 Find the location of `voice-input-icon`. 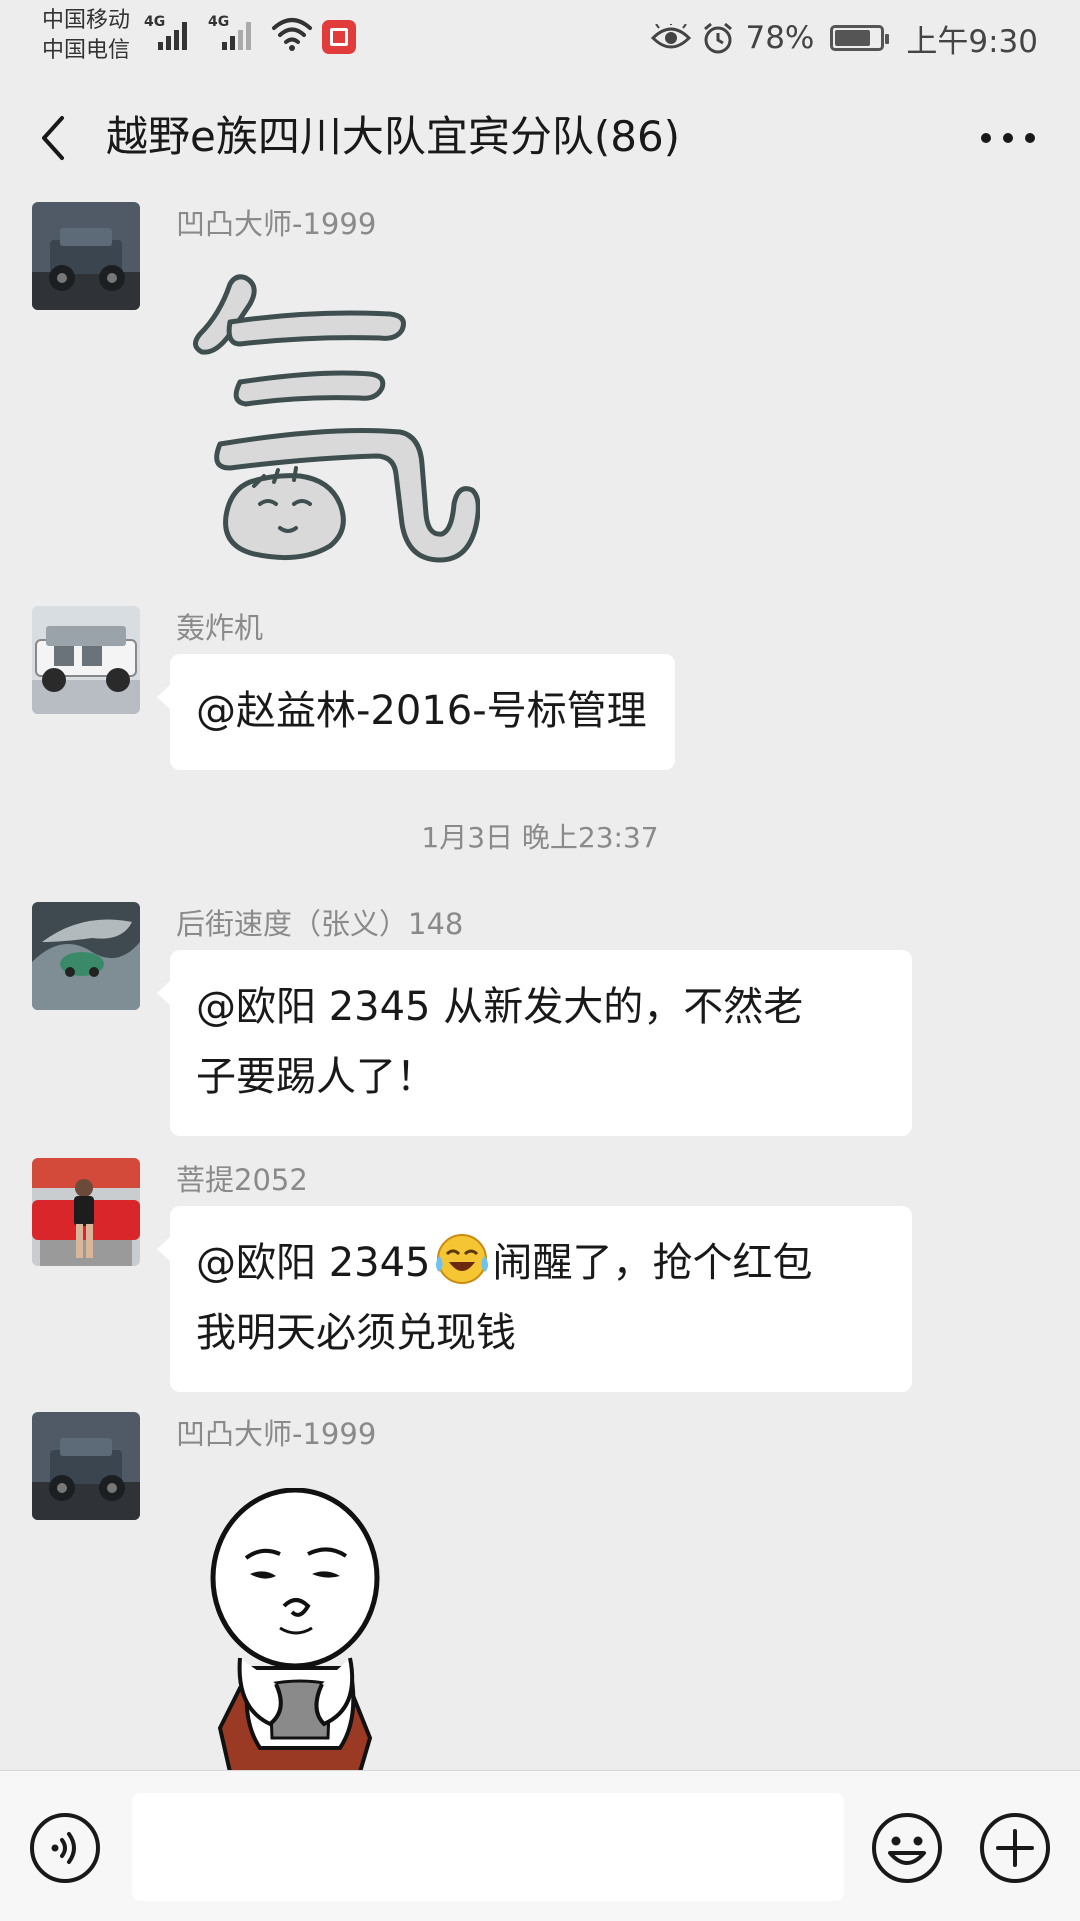

voice-input-icon is located at coordinates (65, 1848).